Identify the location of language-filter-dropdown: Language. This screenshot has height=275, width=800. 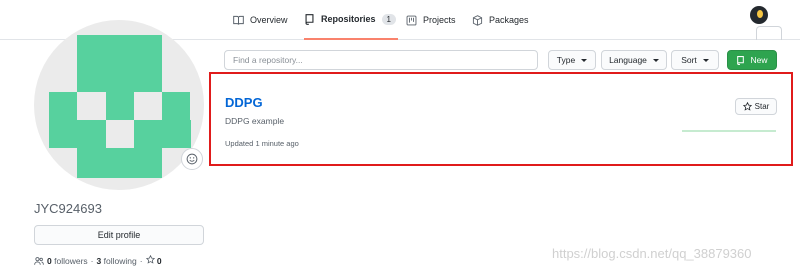
(634, 60).